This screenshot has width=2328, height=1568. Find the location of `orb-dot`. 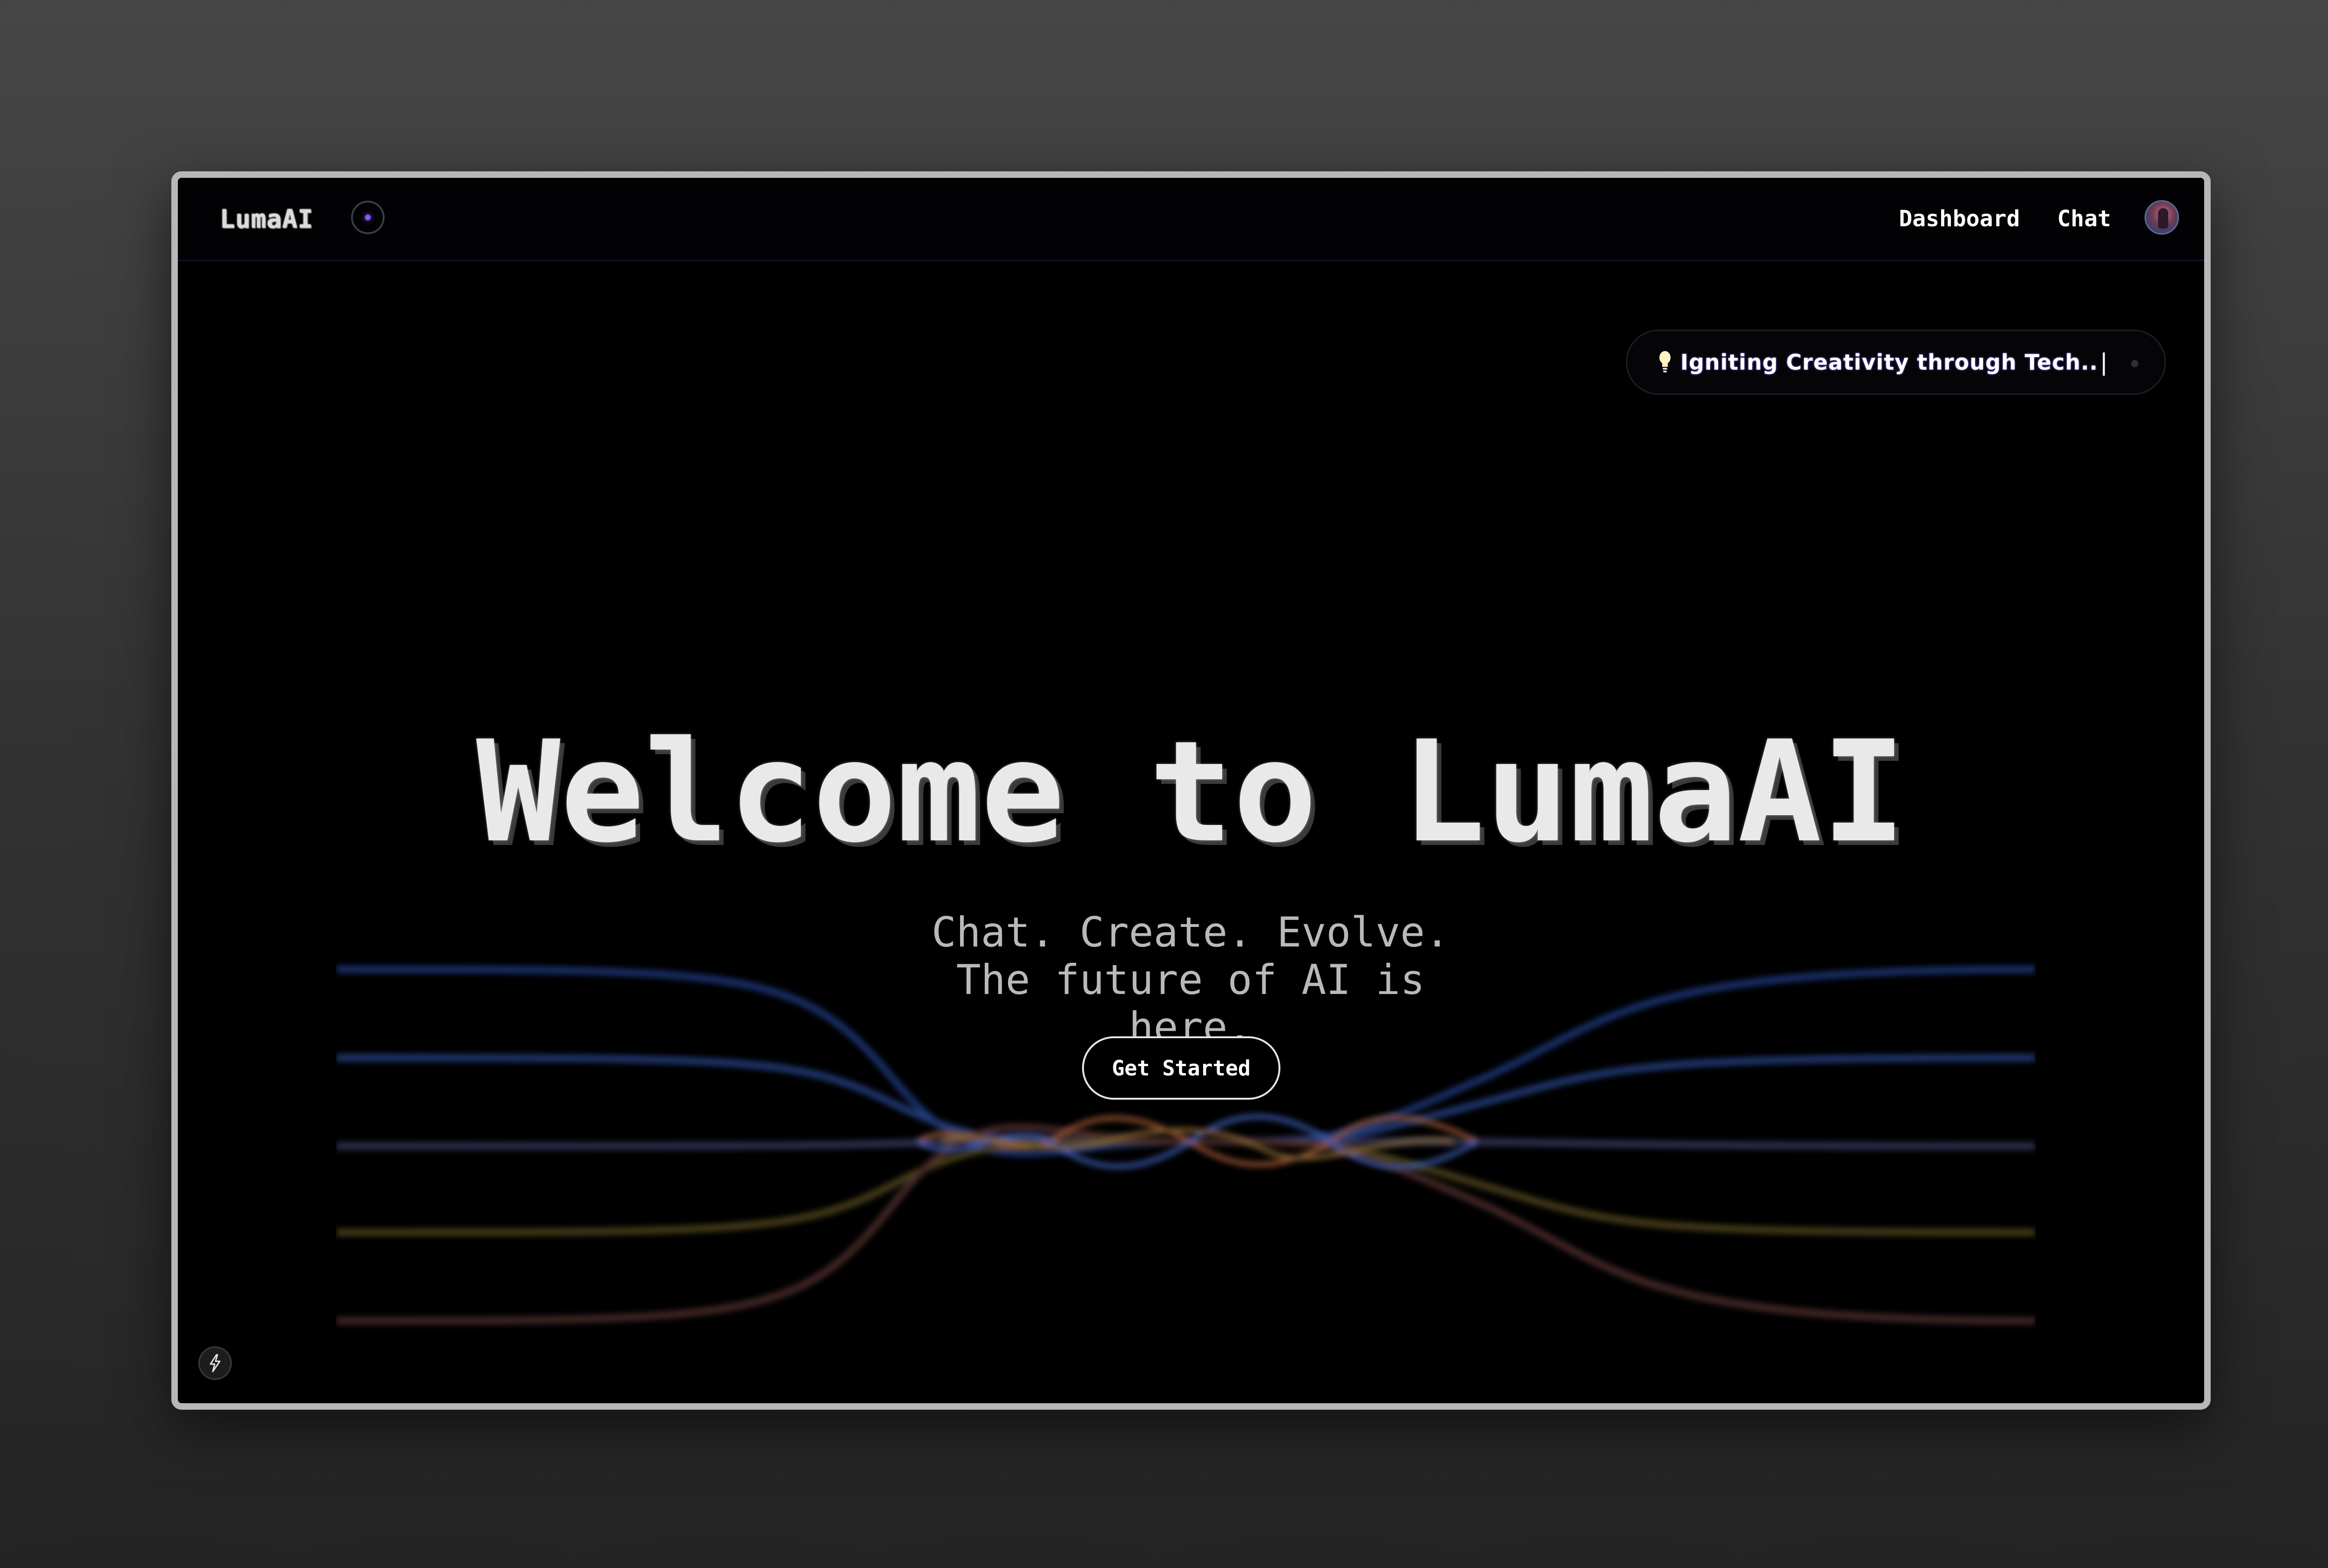

orb-dot is located at coordinates (368, 218).